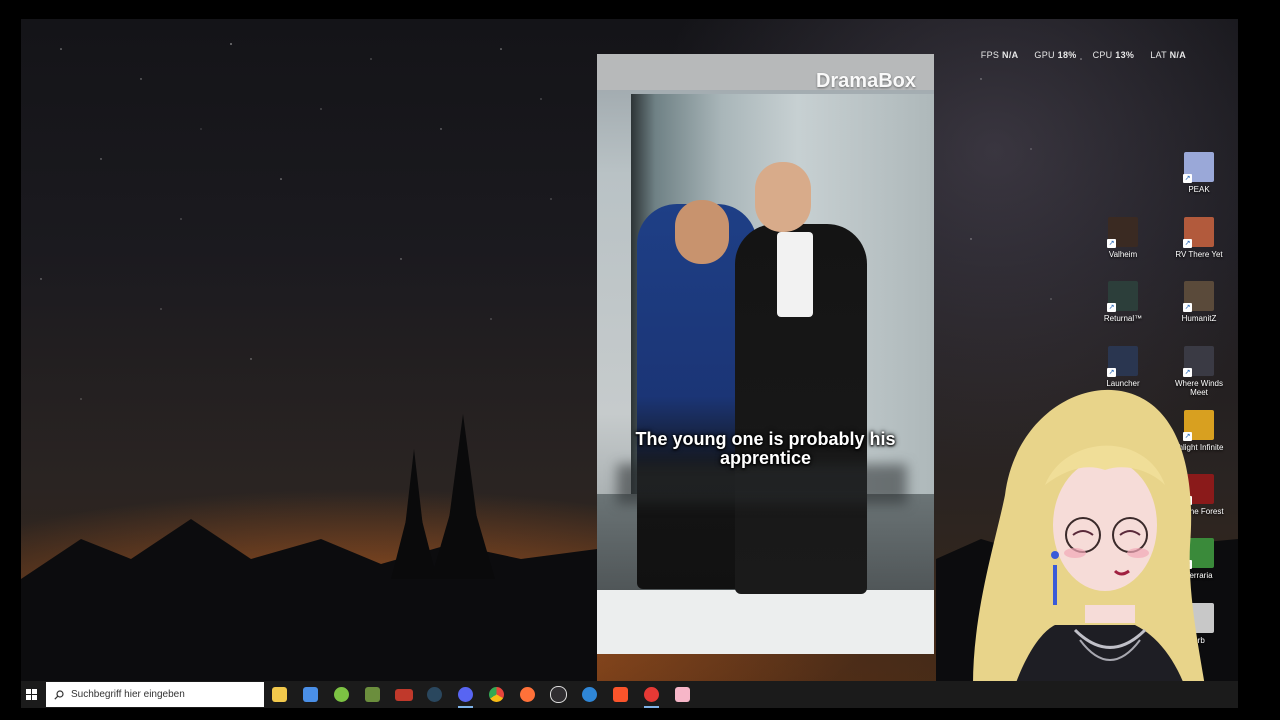 The height and width of the screenshot is (720, 1280). I want to click on android-app-icon, so click(341, 694).